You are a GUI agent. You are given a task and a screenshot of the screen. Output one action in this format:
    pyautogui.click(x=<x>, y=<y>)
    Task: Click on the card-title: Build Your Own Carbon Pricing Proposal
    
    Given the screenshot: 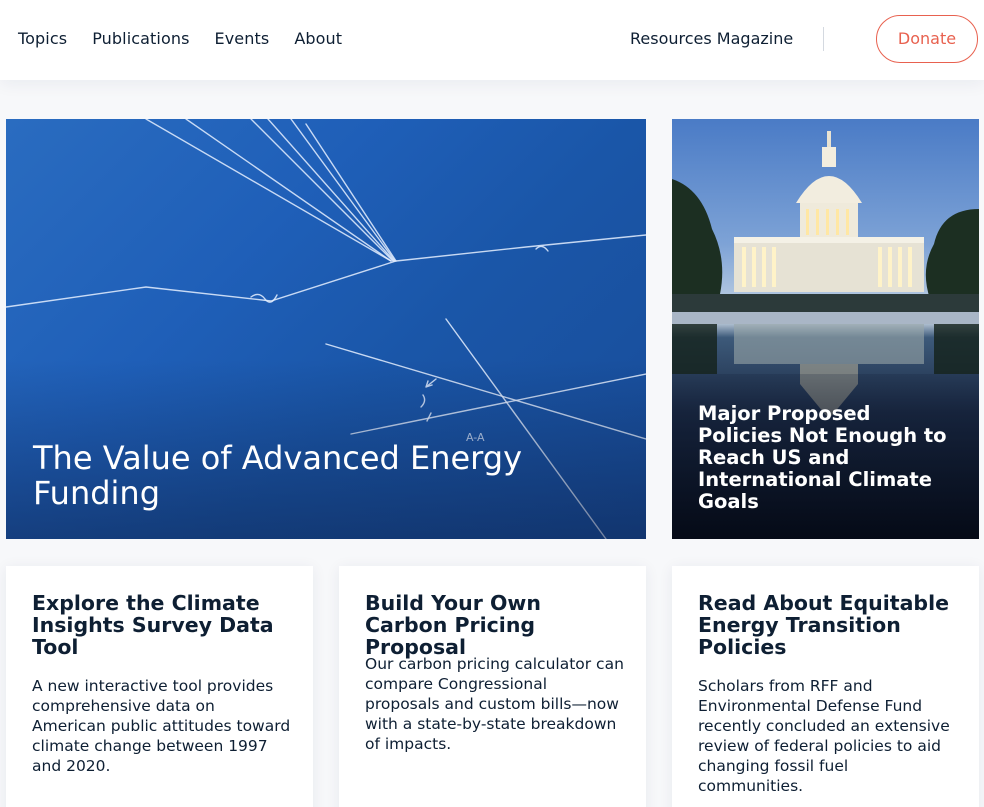 What is the action you would take?
    pyautogui.click(x=495, y=625)
    